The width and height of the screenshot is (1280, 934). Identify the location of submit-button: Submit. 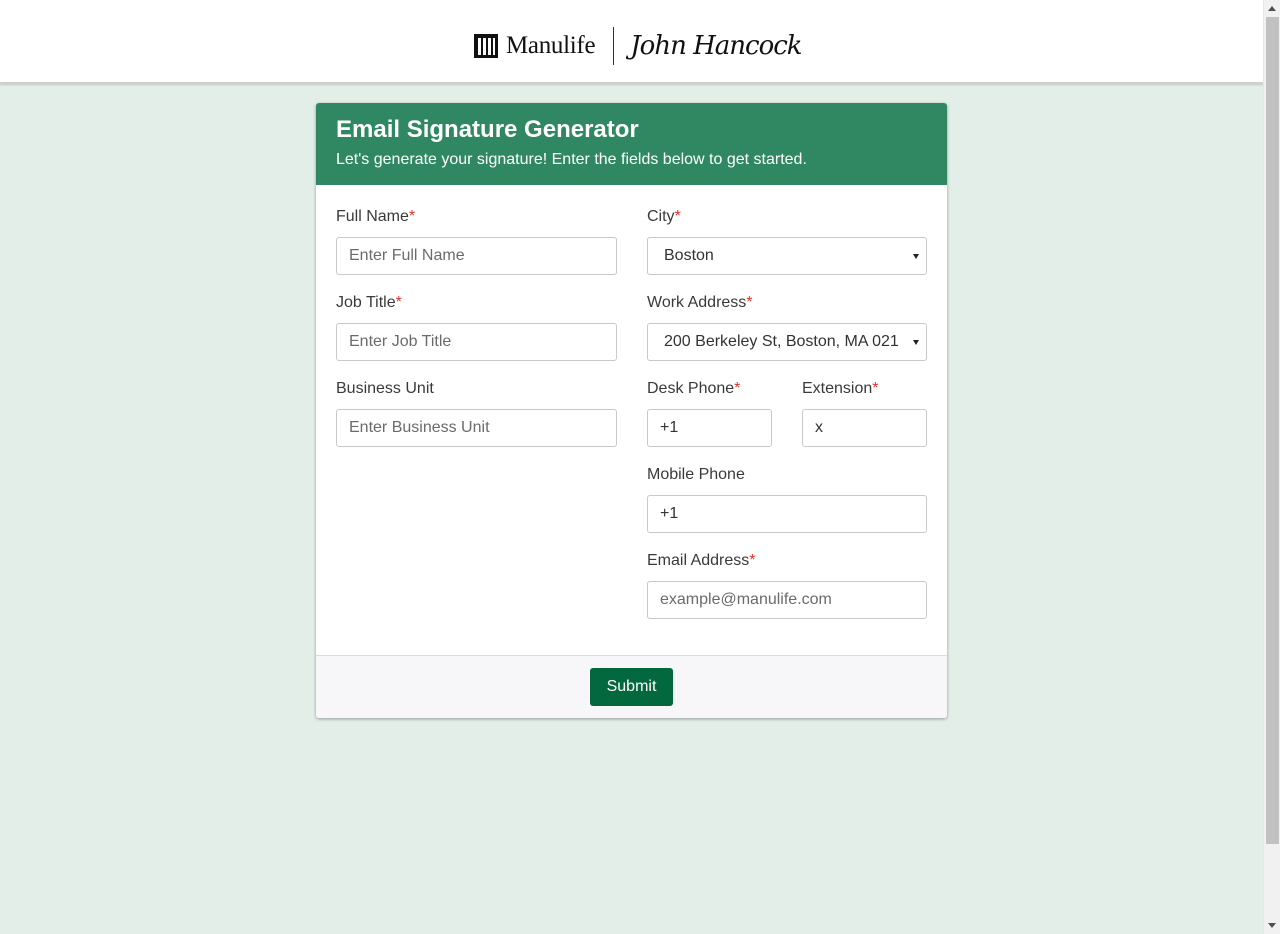
(631, 687).